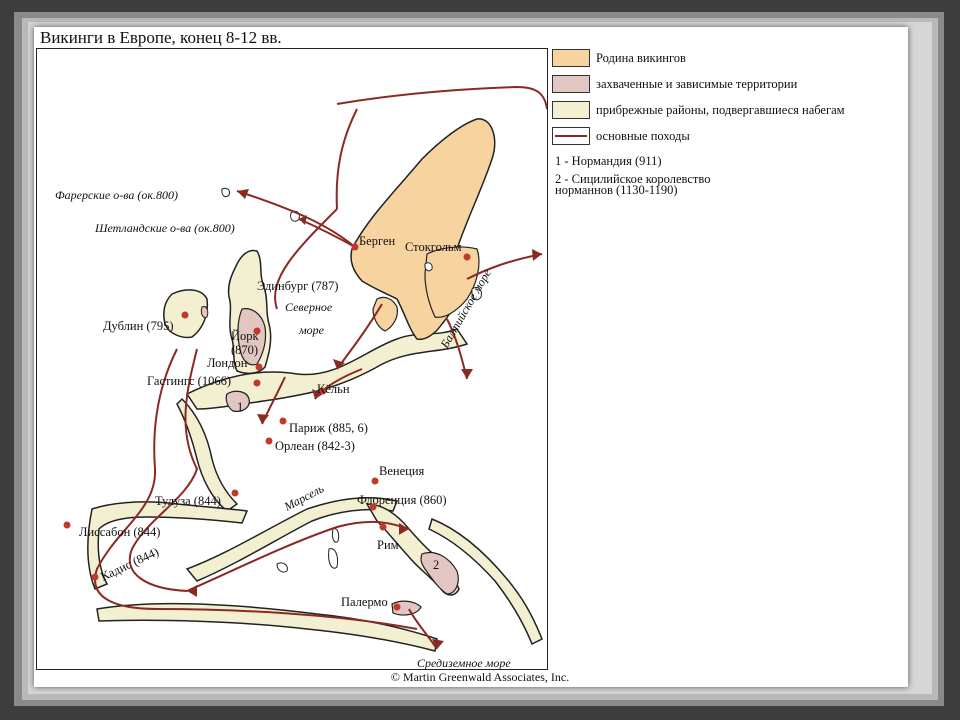 This screenshot has width=960, height=720. Describe the element at coordinates (608, 161) in the screenshot. I see `note-normandy: 1 - Нормандия (911)` at that location.